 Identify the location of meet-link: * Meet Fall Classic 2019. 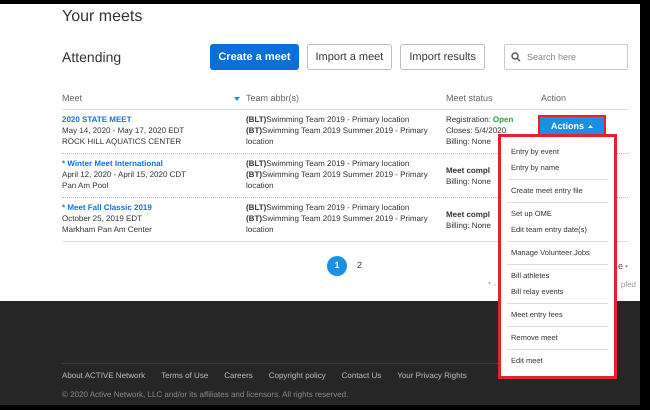
(154, 207).